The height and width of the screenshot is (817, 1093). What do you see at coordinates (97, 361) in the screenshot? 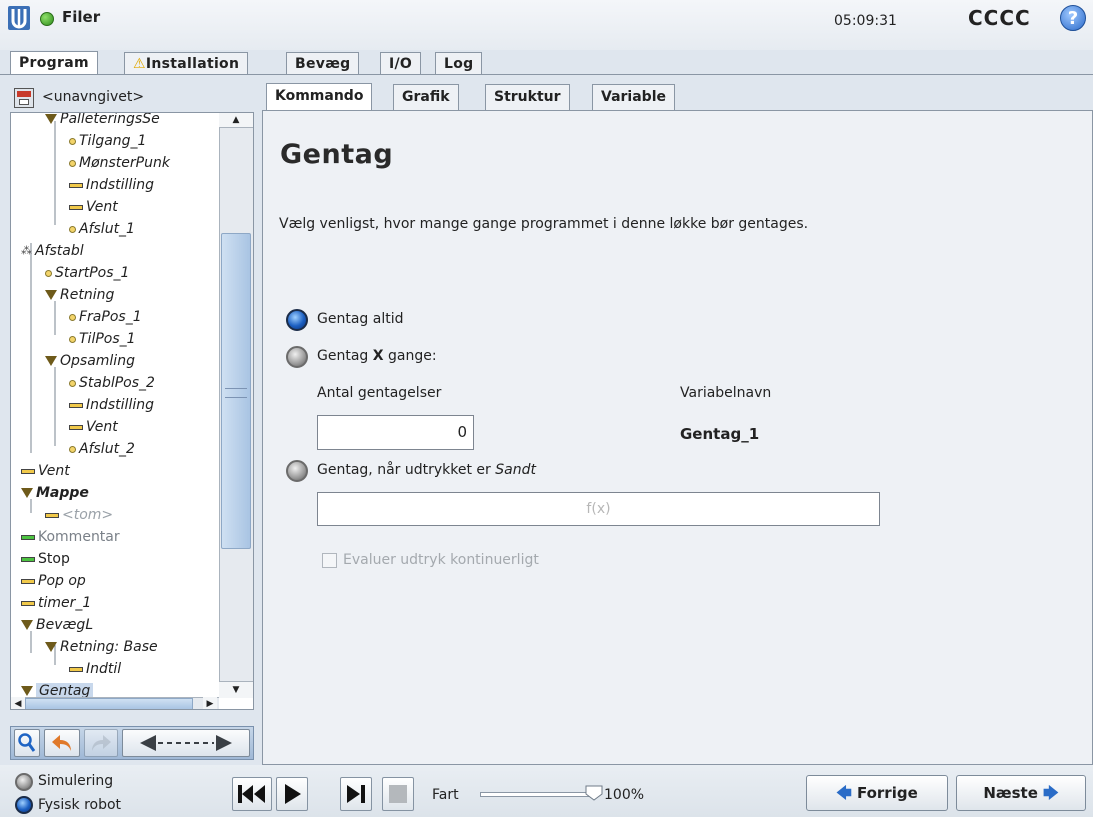
I see `tree-node-label: Opsamling` at bounding box center [97, 361].